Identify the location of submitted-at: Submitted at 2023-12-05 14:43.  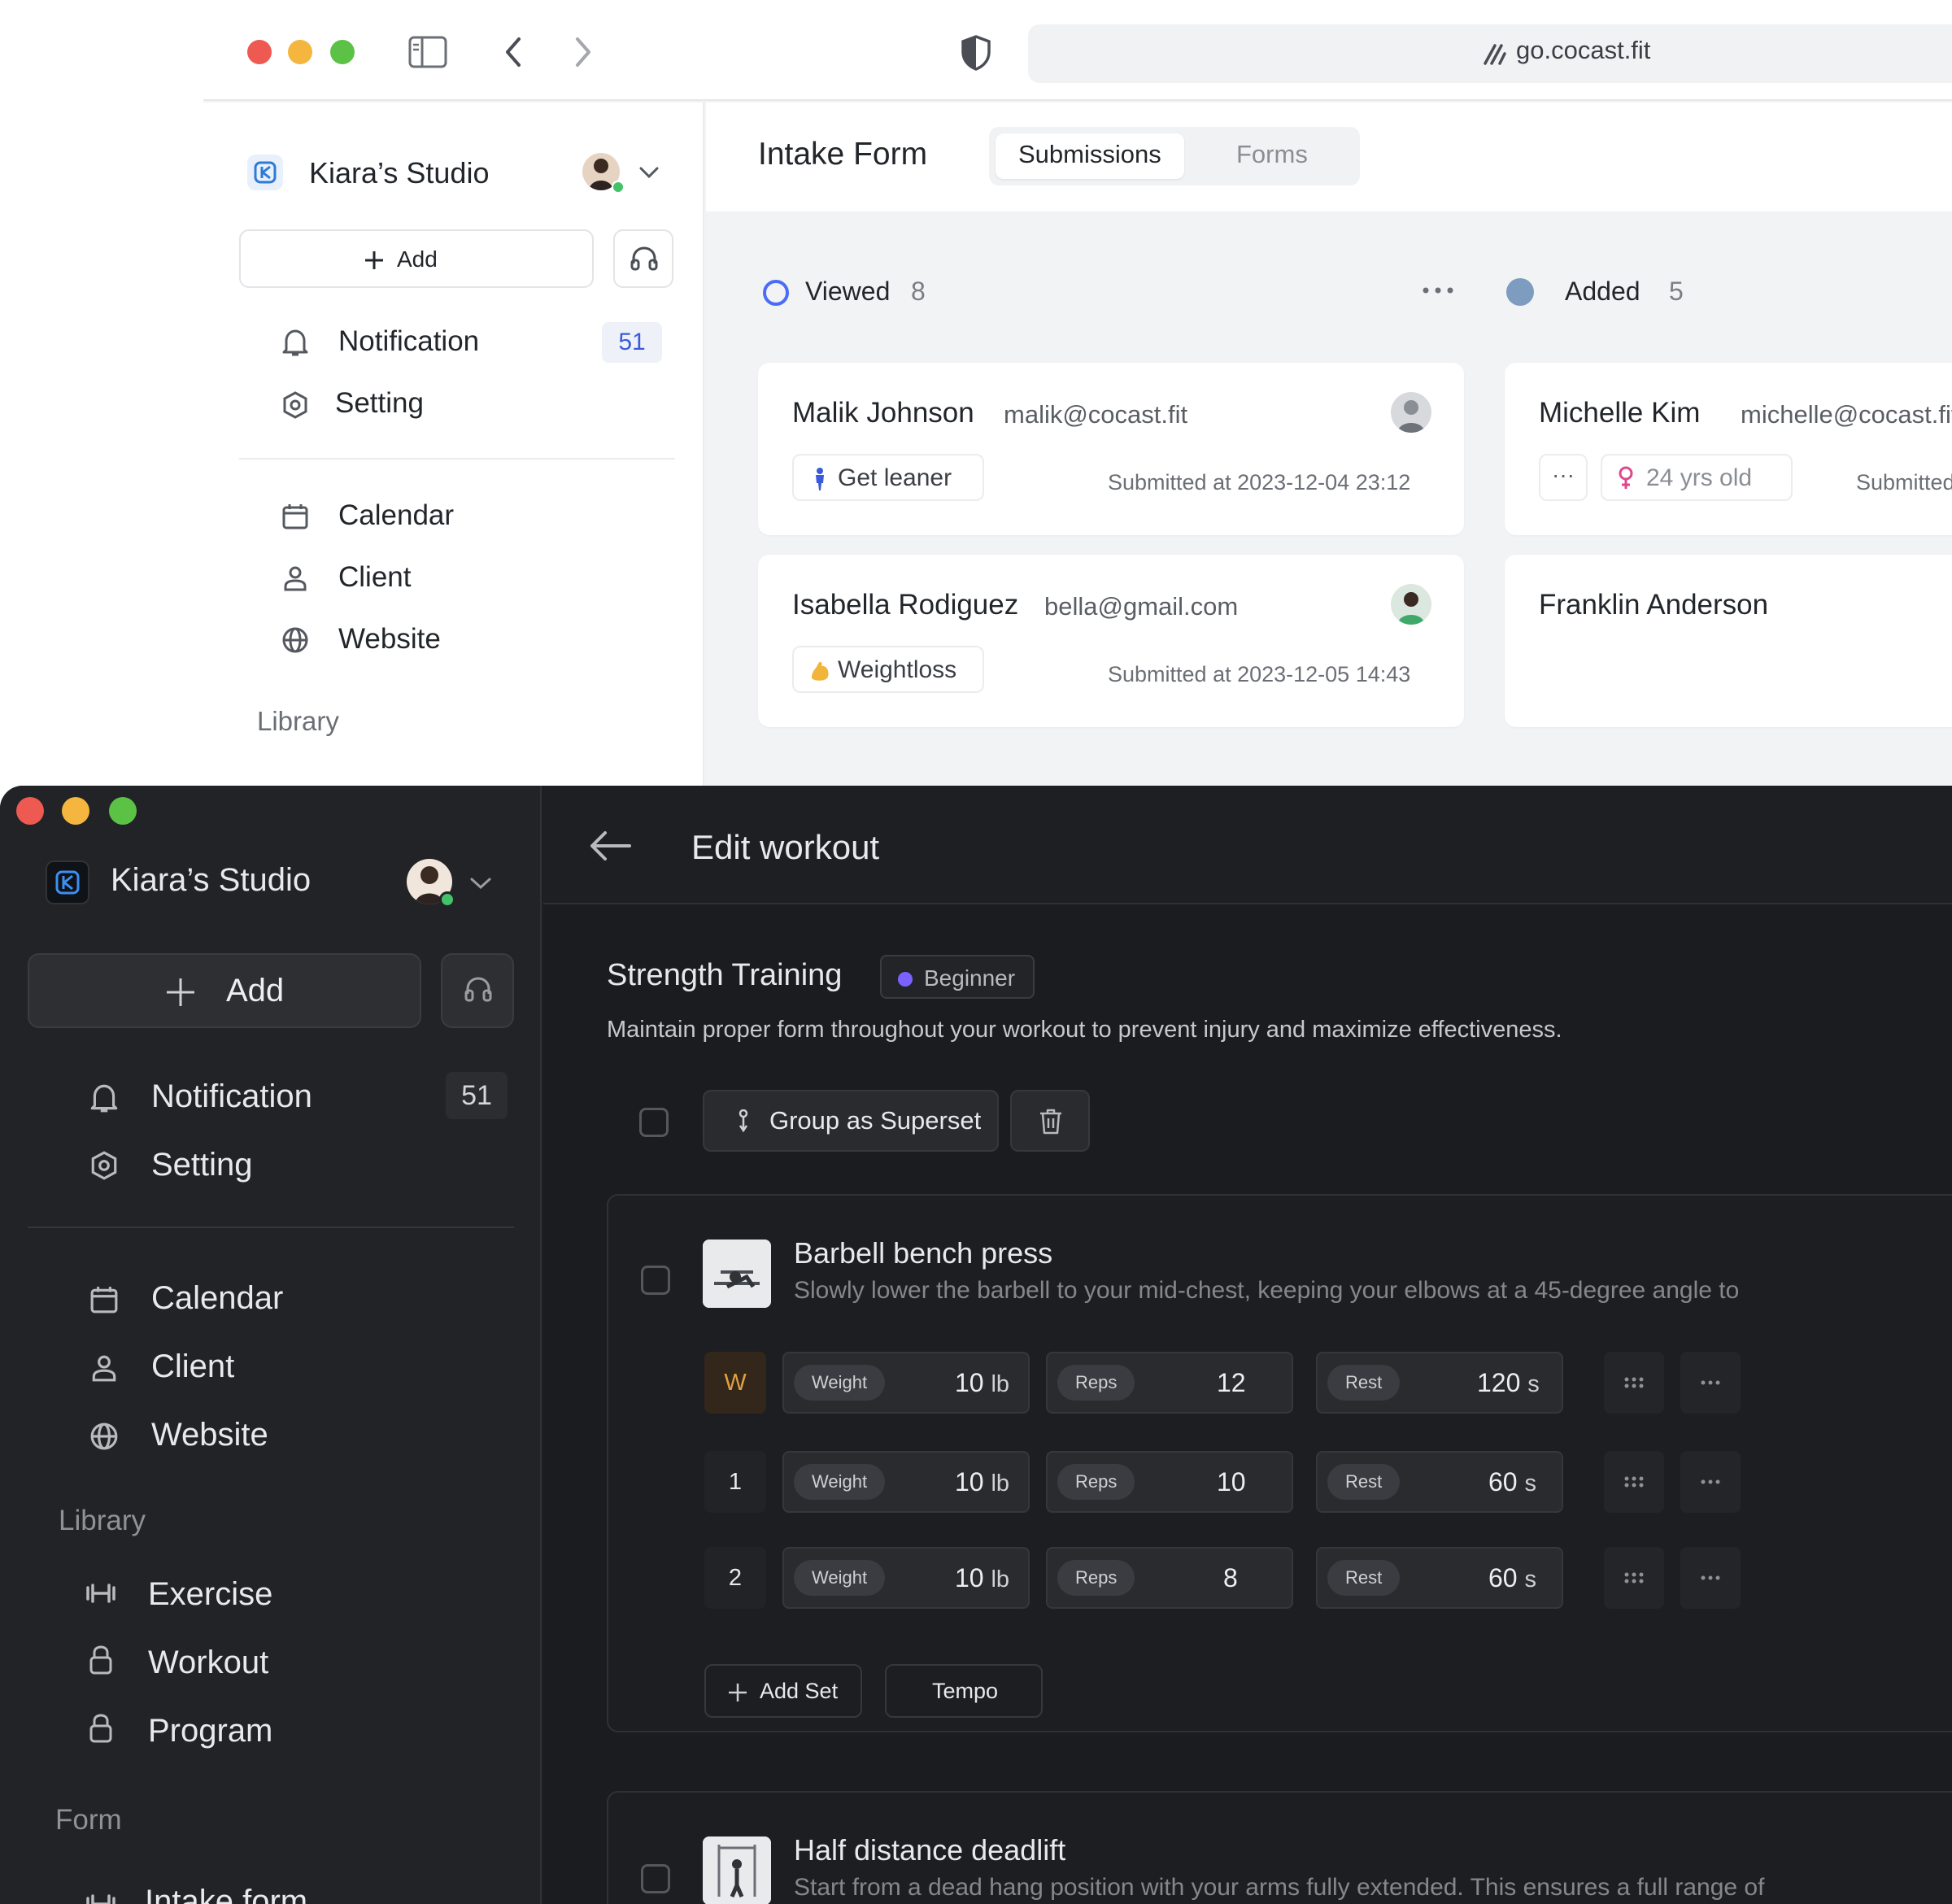
(1260, 674).